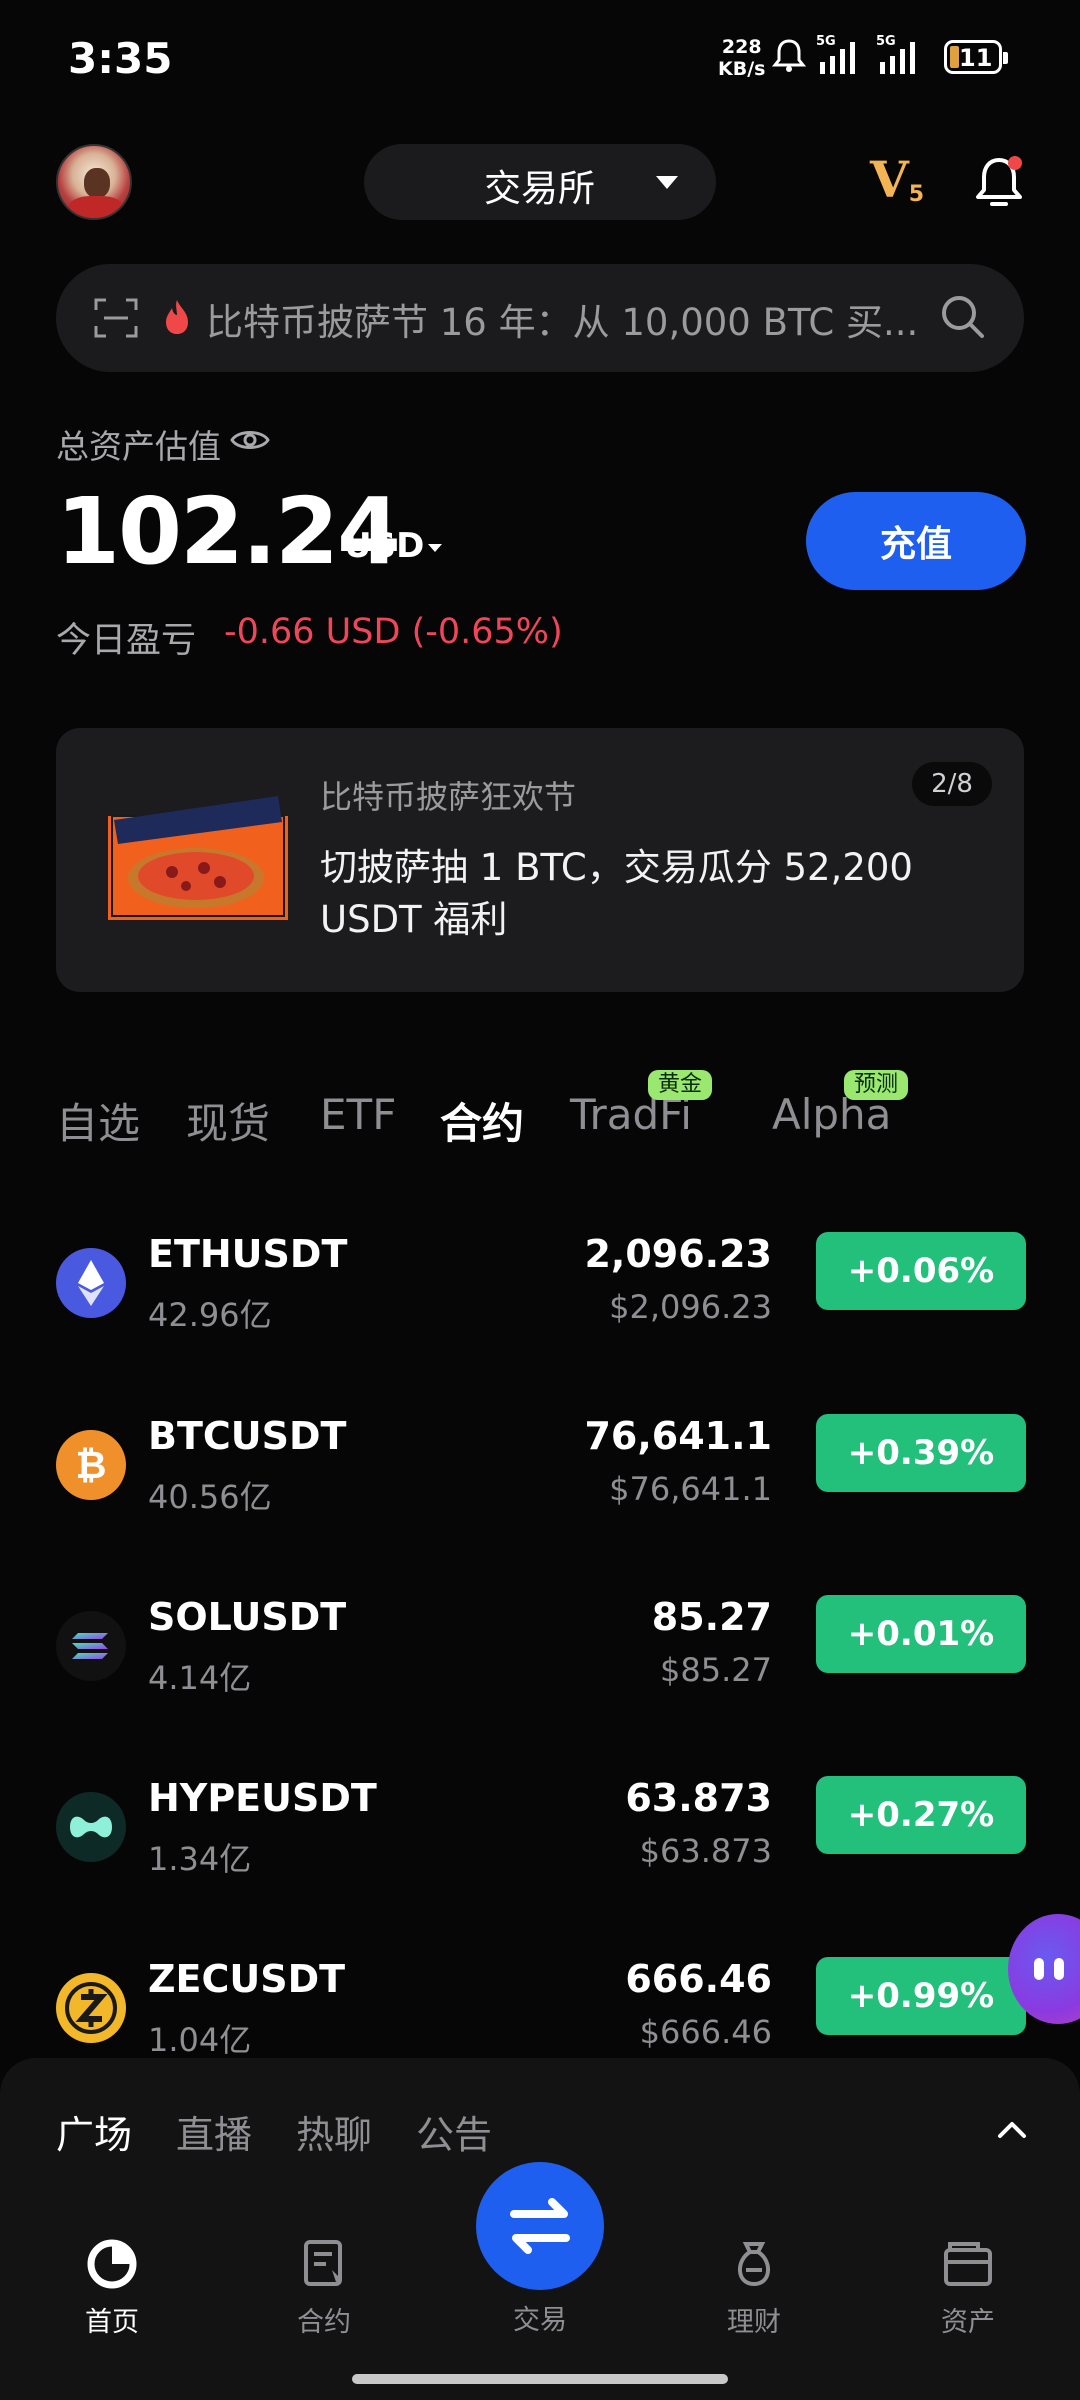  What do you see at coordinates (324, 2288) in the screenshot?
I see `nav-futures: 合约` at bounding box center [324, 2288].